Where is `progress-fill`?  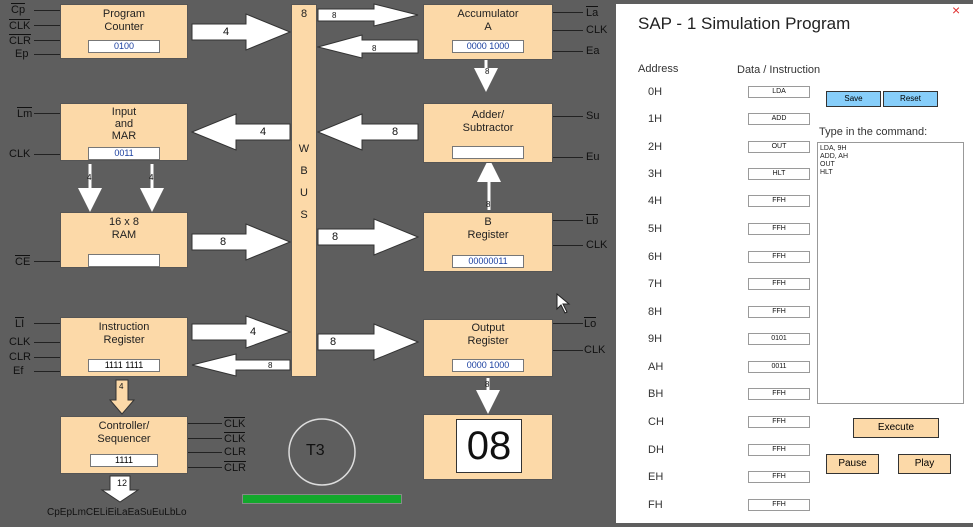
progress-fill is located at coordinates (322, 499).